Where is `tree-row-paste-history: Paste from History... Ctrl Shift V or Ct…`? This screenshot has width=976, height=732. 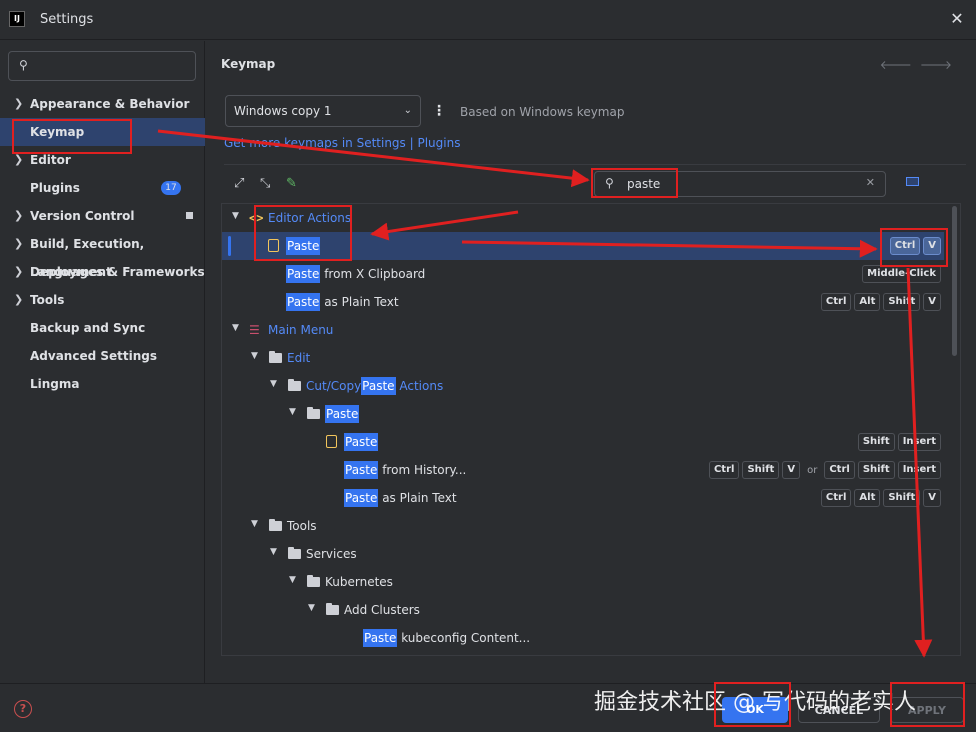
tree-row-paste-history: Paste from History... Ctrl Shift V or Ct… is located at coordinates (583, 470).